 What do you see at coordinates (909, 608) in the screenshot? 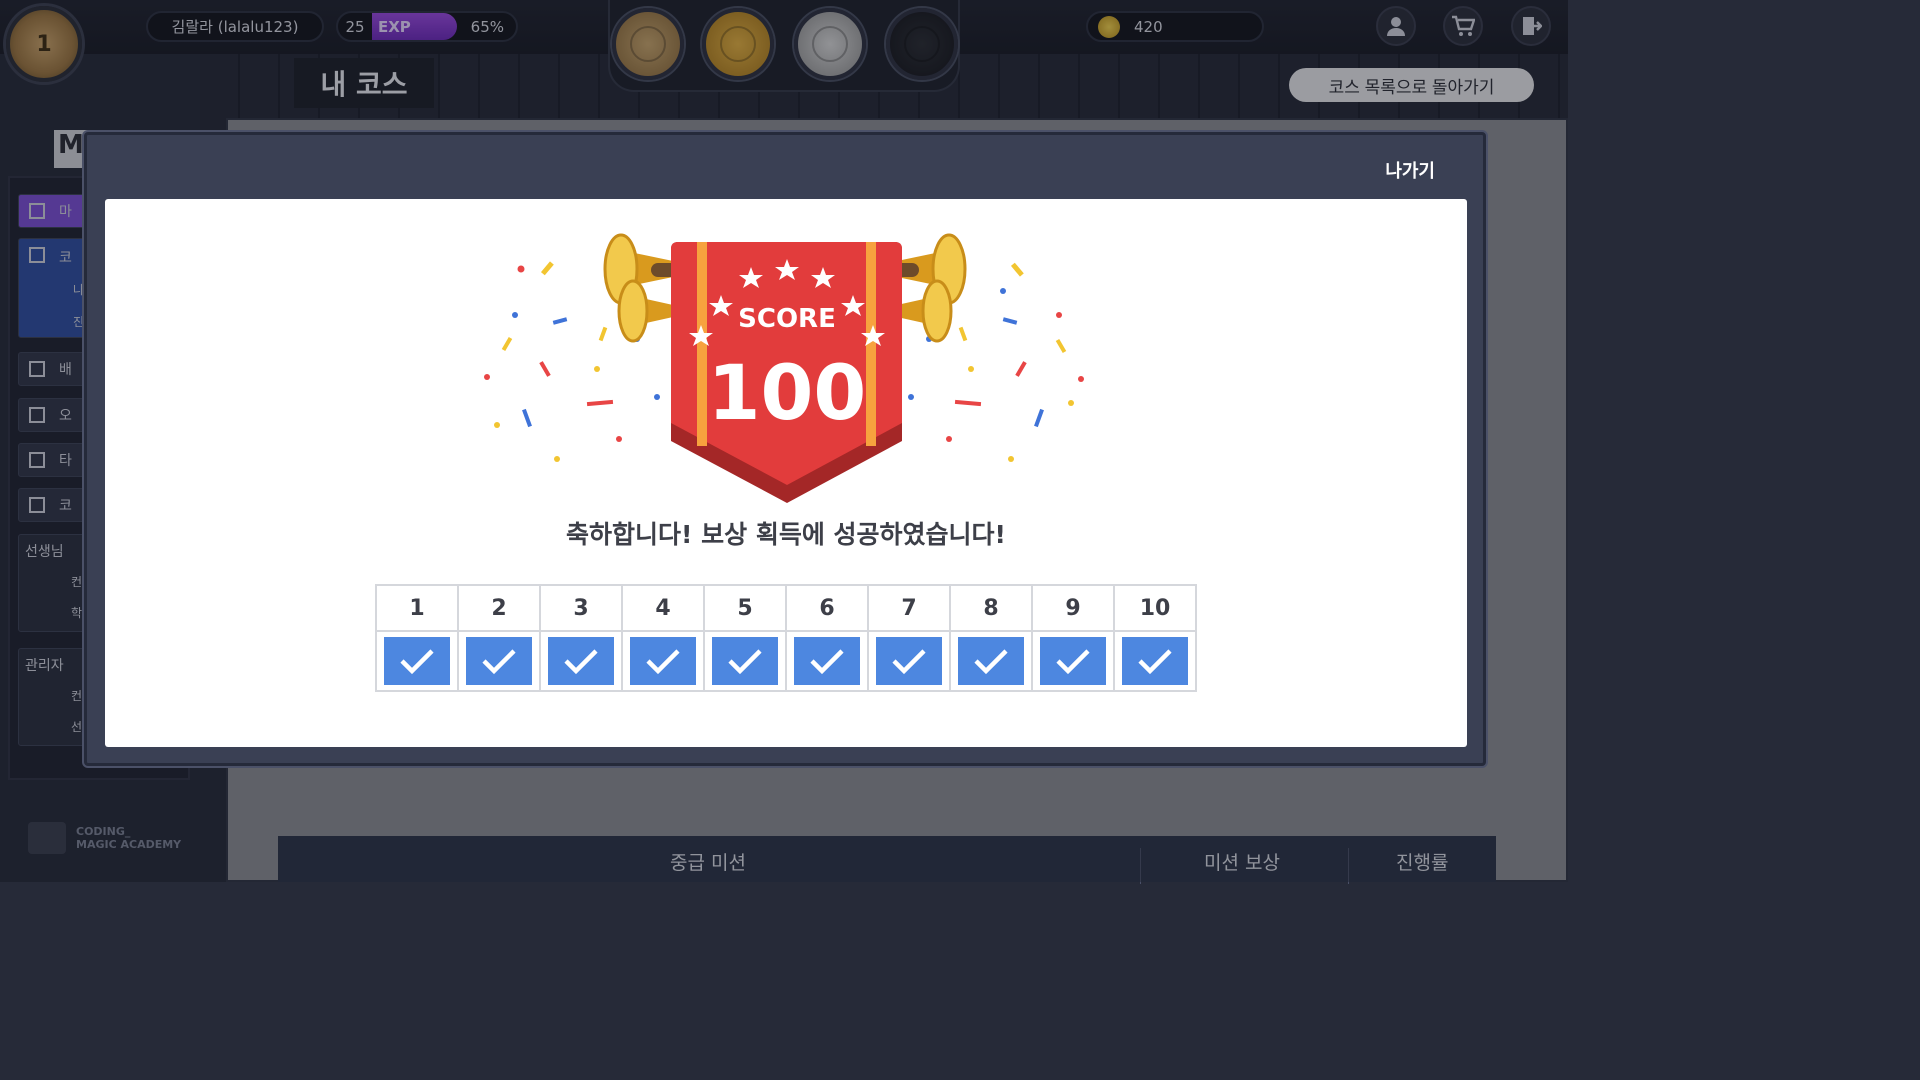
I see `mission-number: 7` at bounding box center [909, 608].